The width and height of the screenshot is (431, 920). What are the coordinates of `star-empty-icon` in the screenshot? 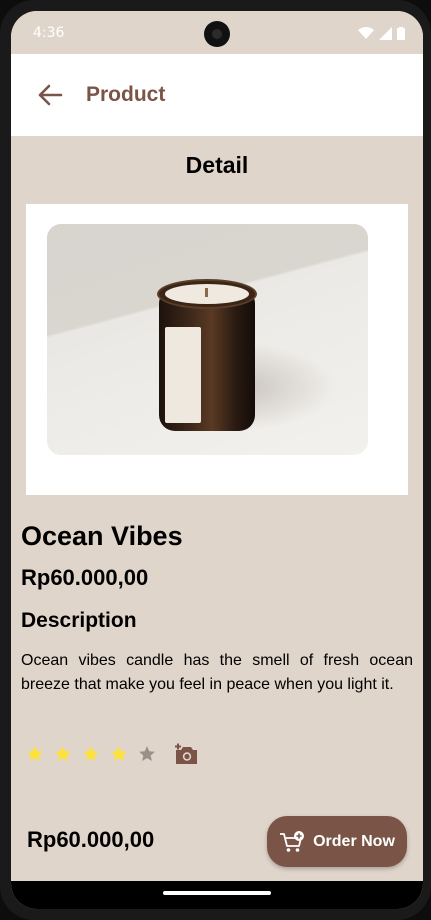 It's located at (147, 754).